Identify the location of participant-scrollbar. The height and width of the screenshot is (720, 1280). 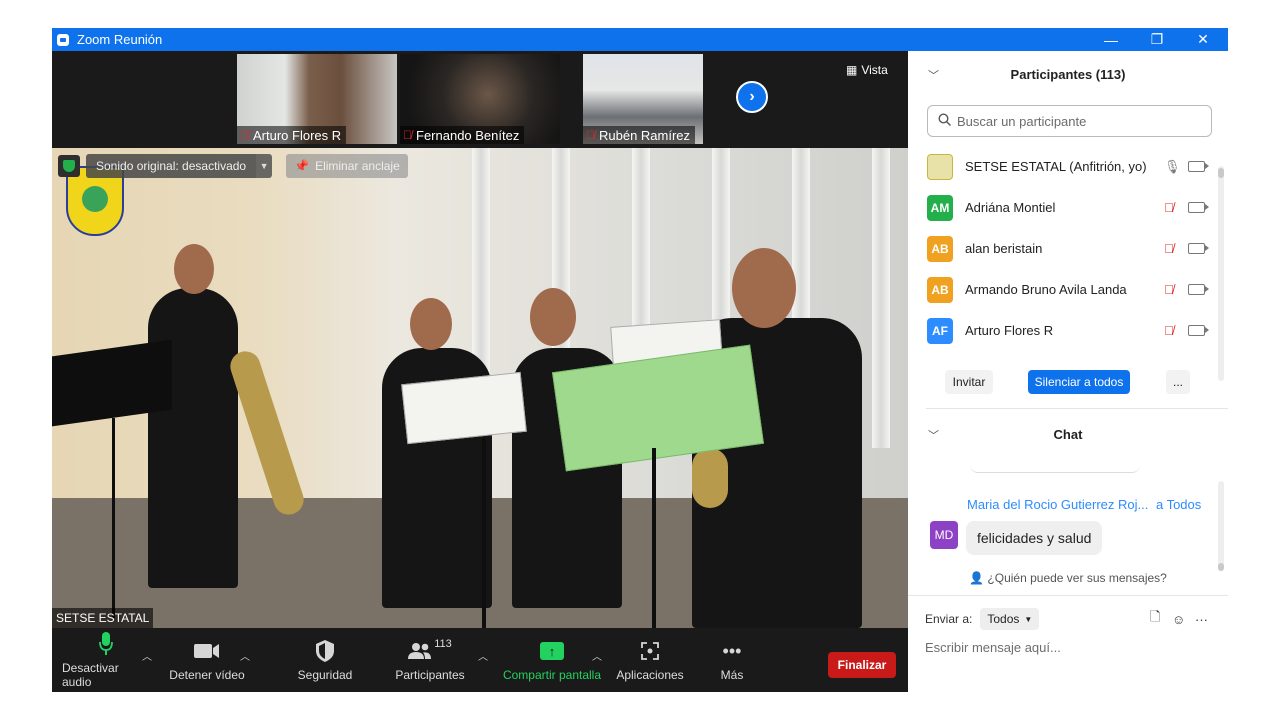
(1221, 173).